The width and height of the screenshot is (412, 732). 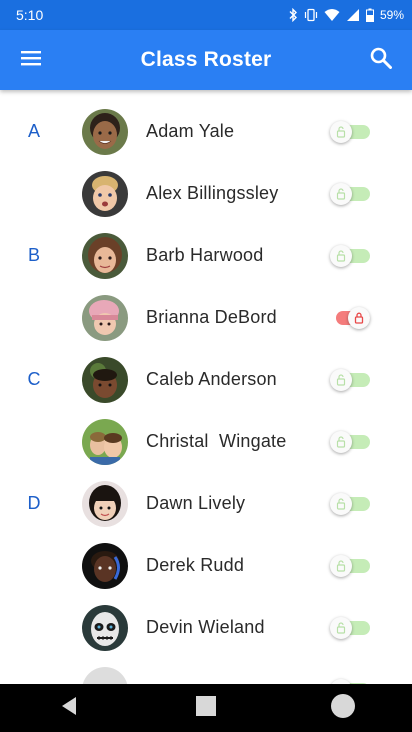 What do you see at coordinates (195, 565) in the screenshot?
I see `student-name: Derek Rudd` at bounding box center [195, 565].